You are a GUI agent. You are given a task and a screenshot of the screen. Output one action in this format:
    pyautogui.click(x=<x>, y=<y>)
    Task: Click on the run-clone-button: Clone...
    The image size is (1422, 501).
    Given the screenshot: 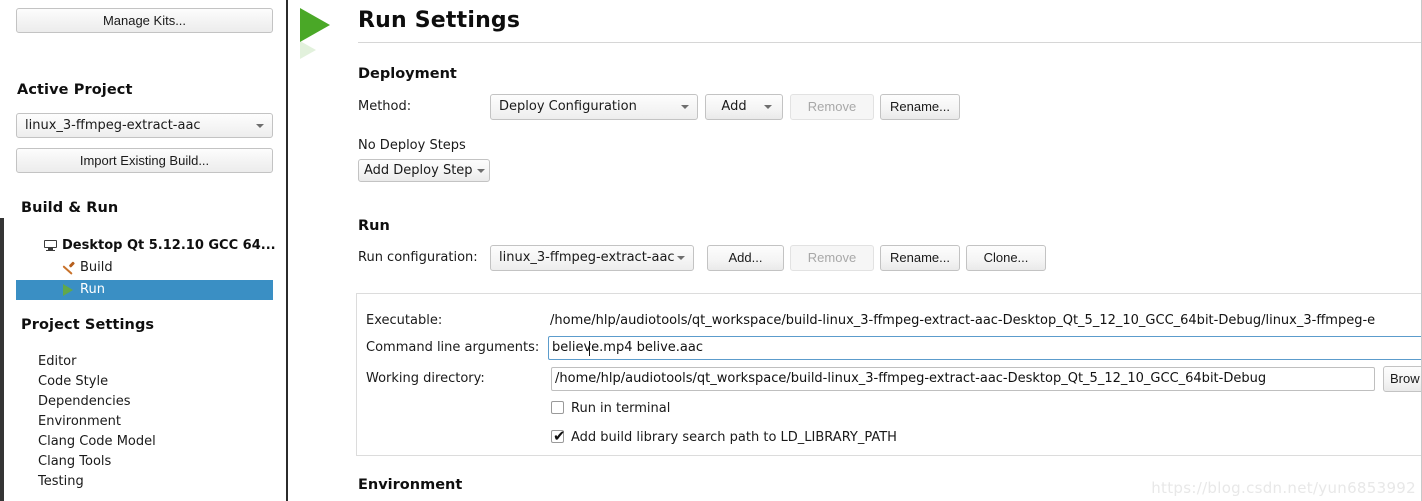 What is the action you would take?
    pyautogui.click(x=1006, y=258)
    